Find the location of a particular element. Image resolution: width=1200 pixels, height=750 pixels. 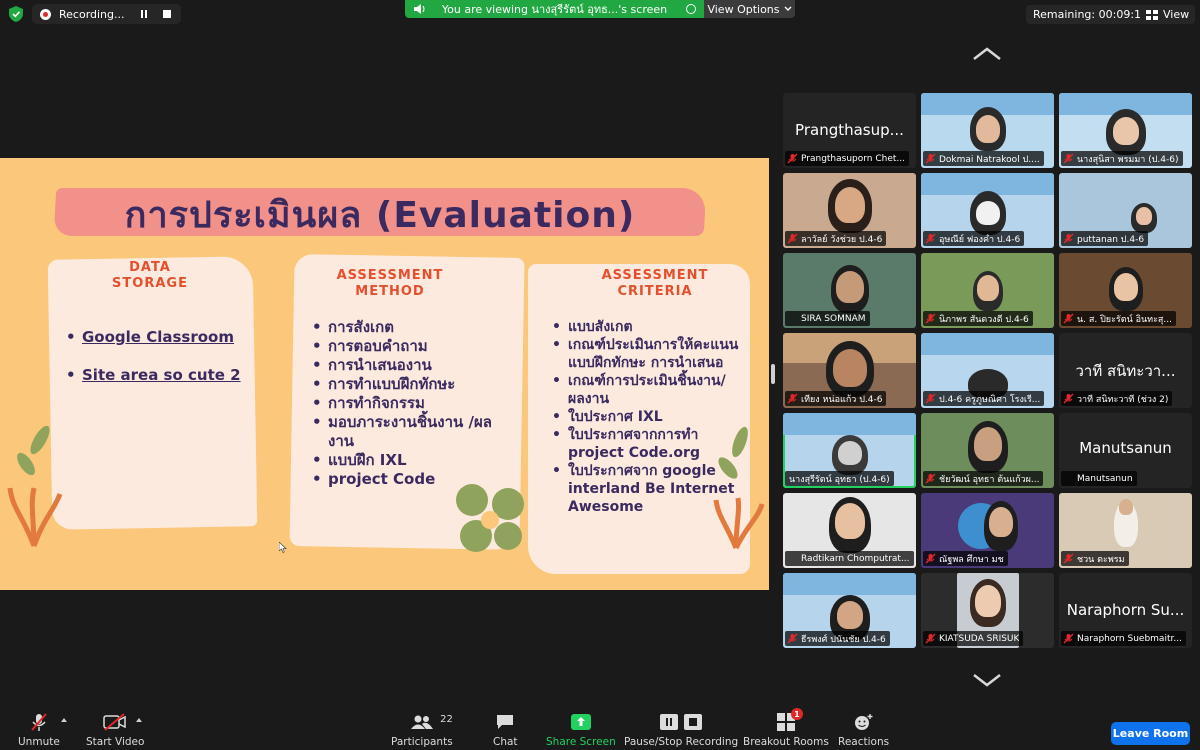

participant-display-name: Manutsanun is located at coordinates (1125, 448).